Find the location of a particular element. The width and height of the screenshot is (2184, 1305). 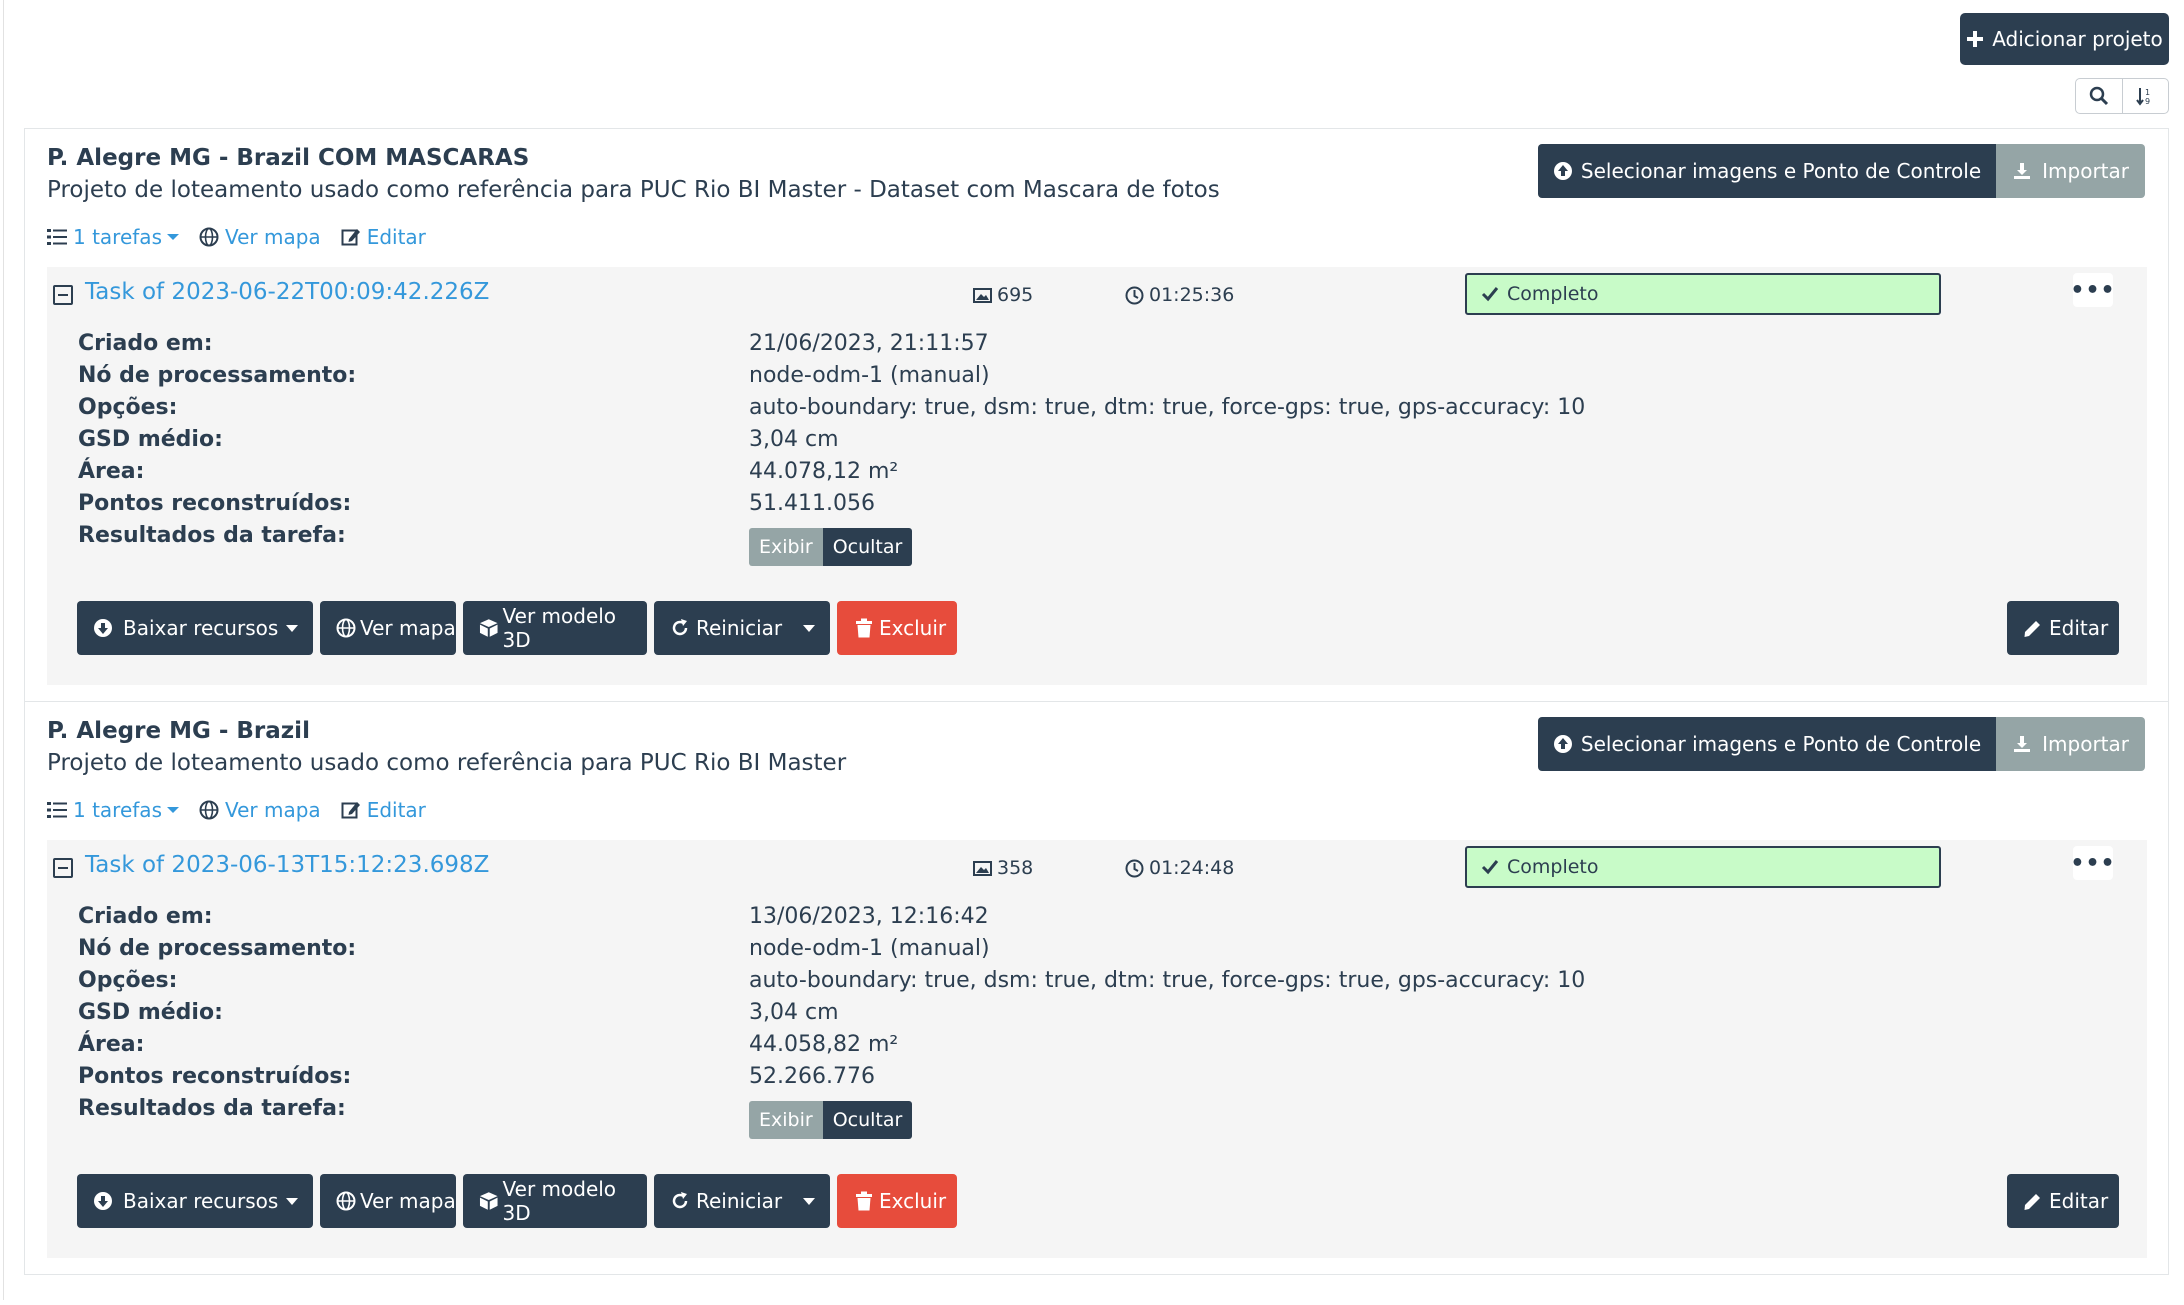

results-toggle: Exibir Ocultar is located at coordinates (831, 547).